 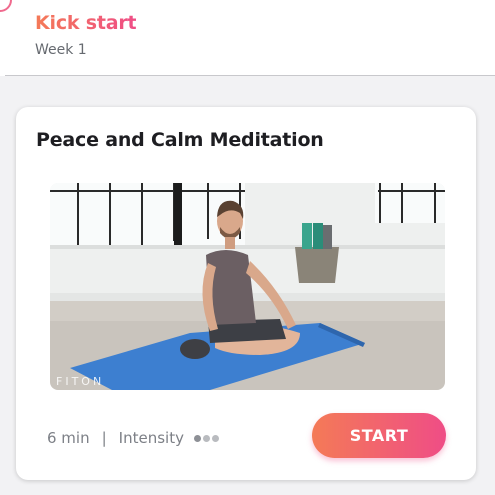 I want to click on duration-label: 6 min, so click(x=68, y=438).